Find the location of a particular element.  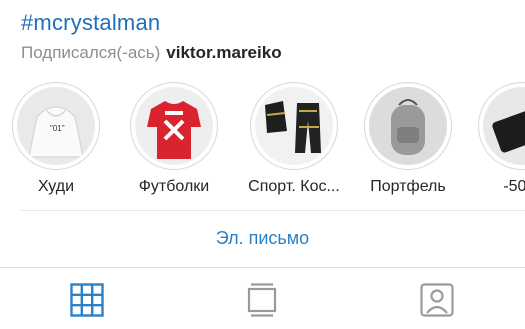

followed-by-username: viktor.mareiko is located at coordinates (223, 52).